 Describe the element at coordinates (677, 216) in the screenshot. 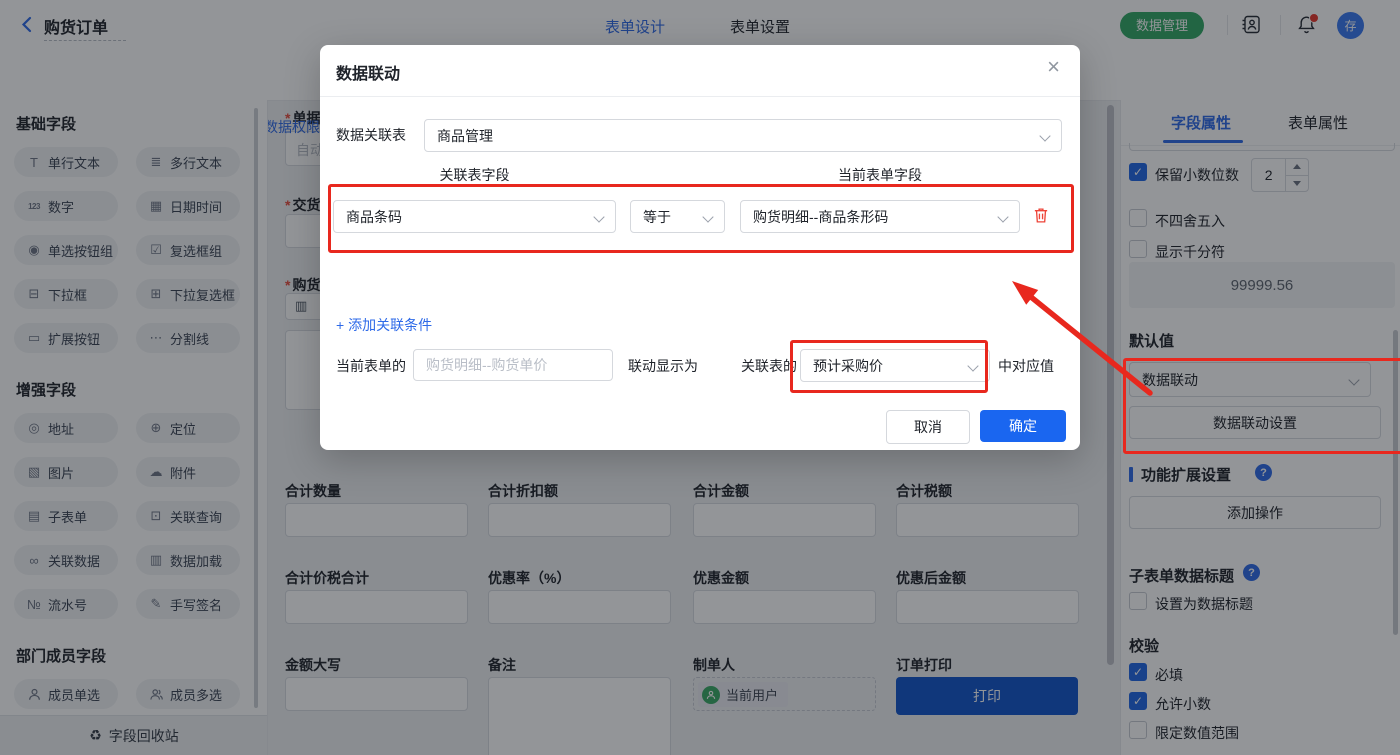

I see `condition-operator-select: 等于` at that location.